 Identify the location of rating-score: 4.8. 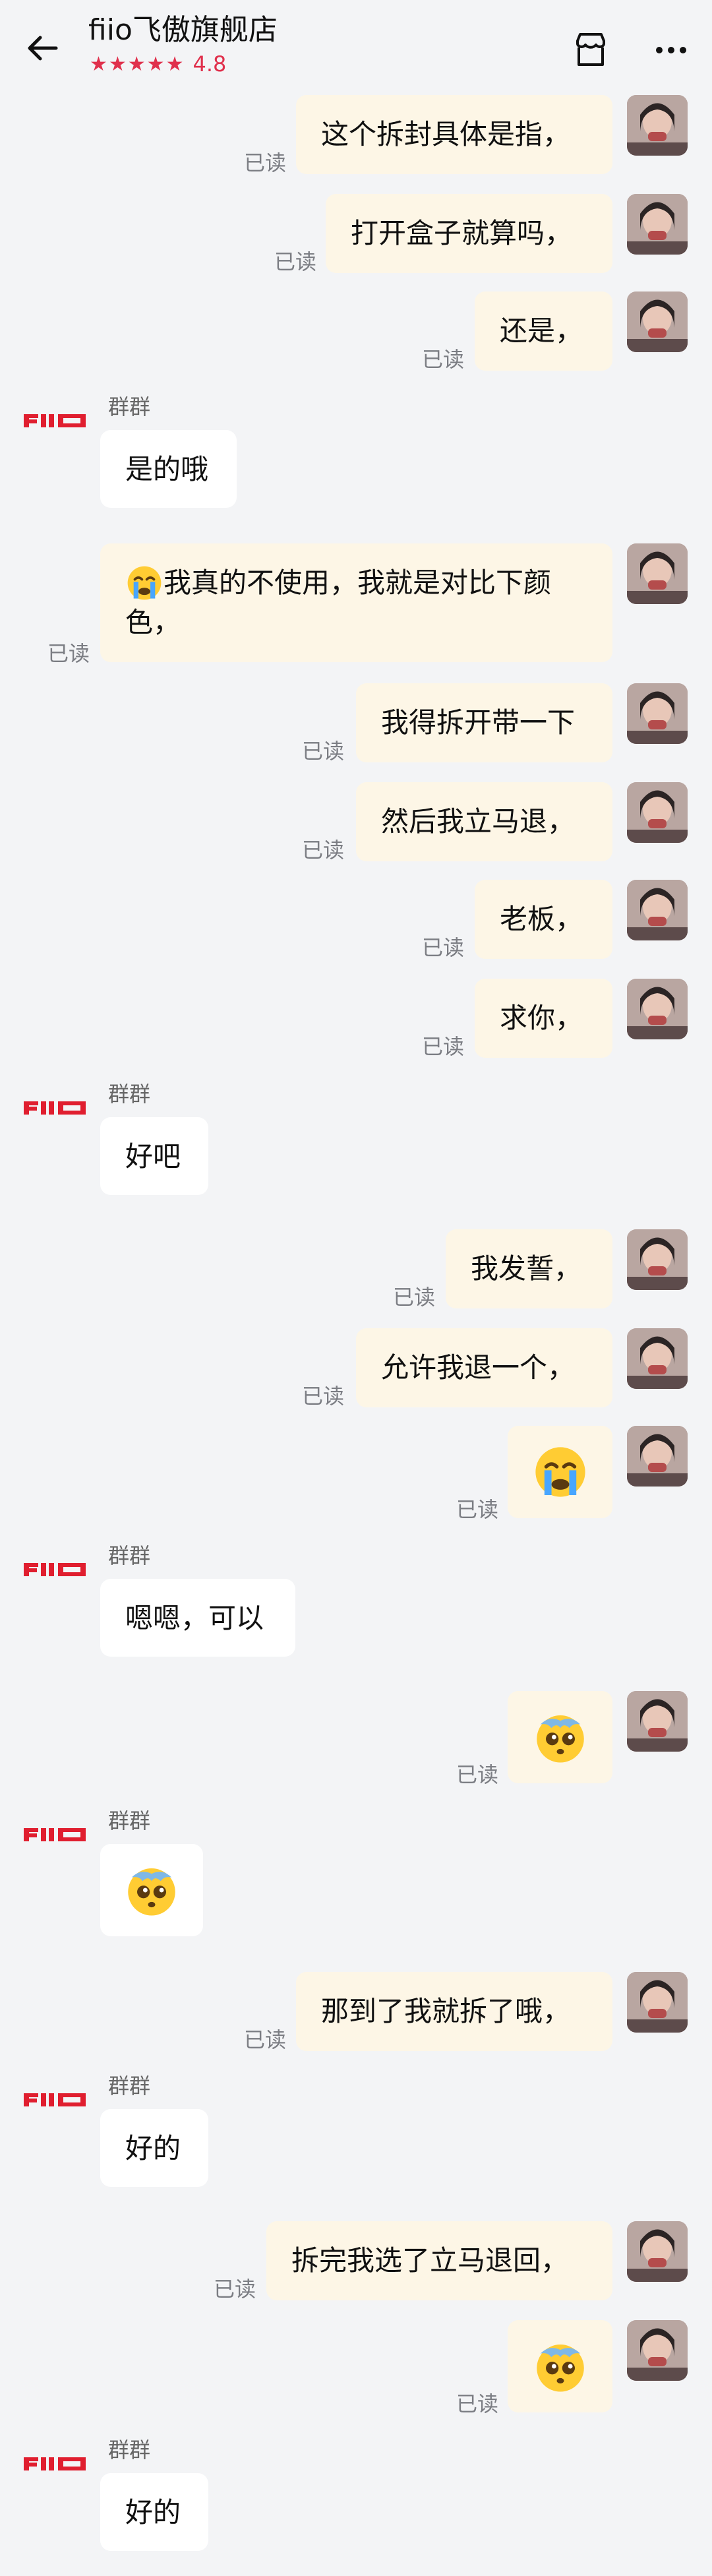
(210, 64).